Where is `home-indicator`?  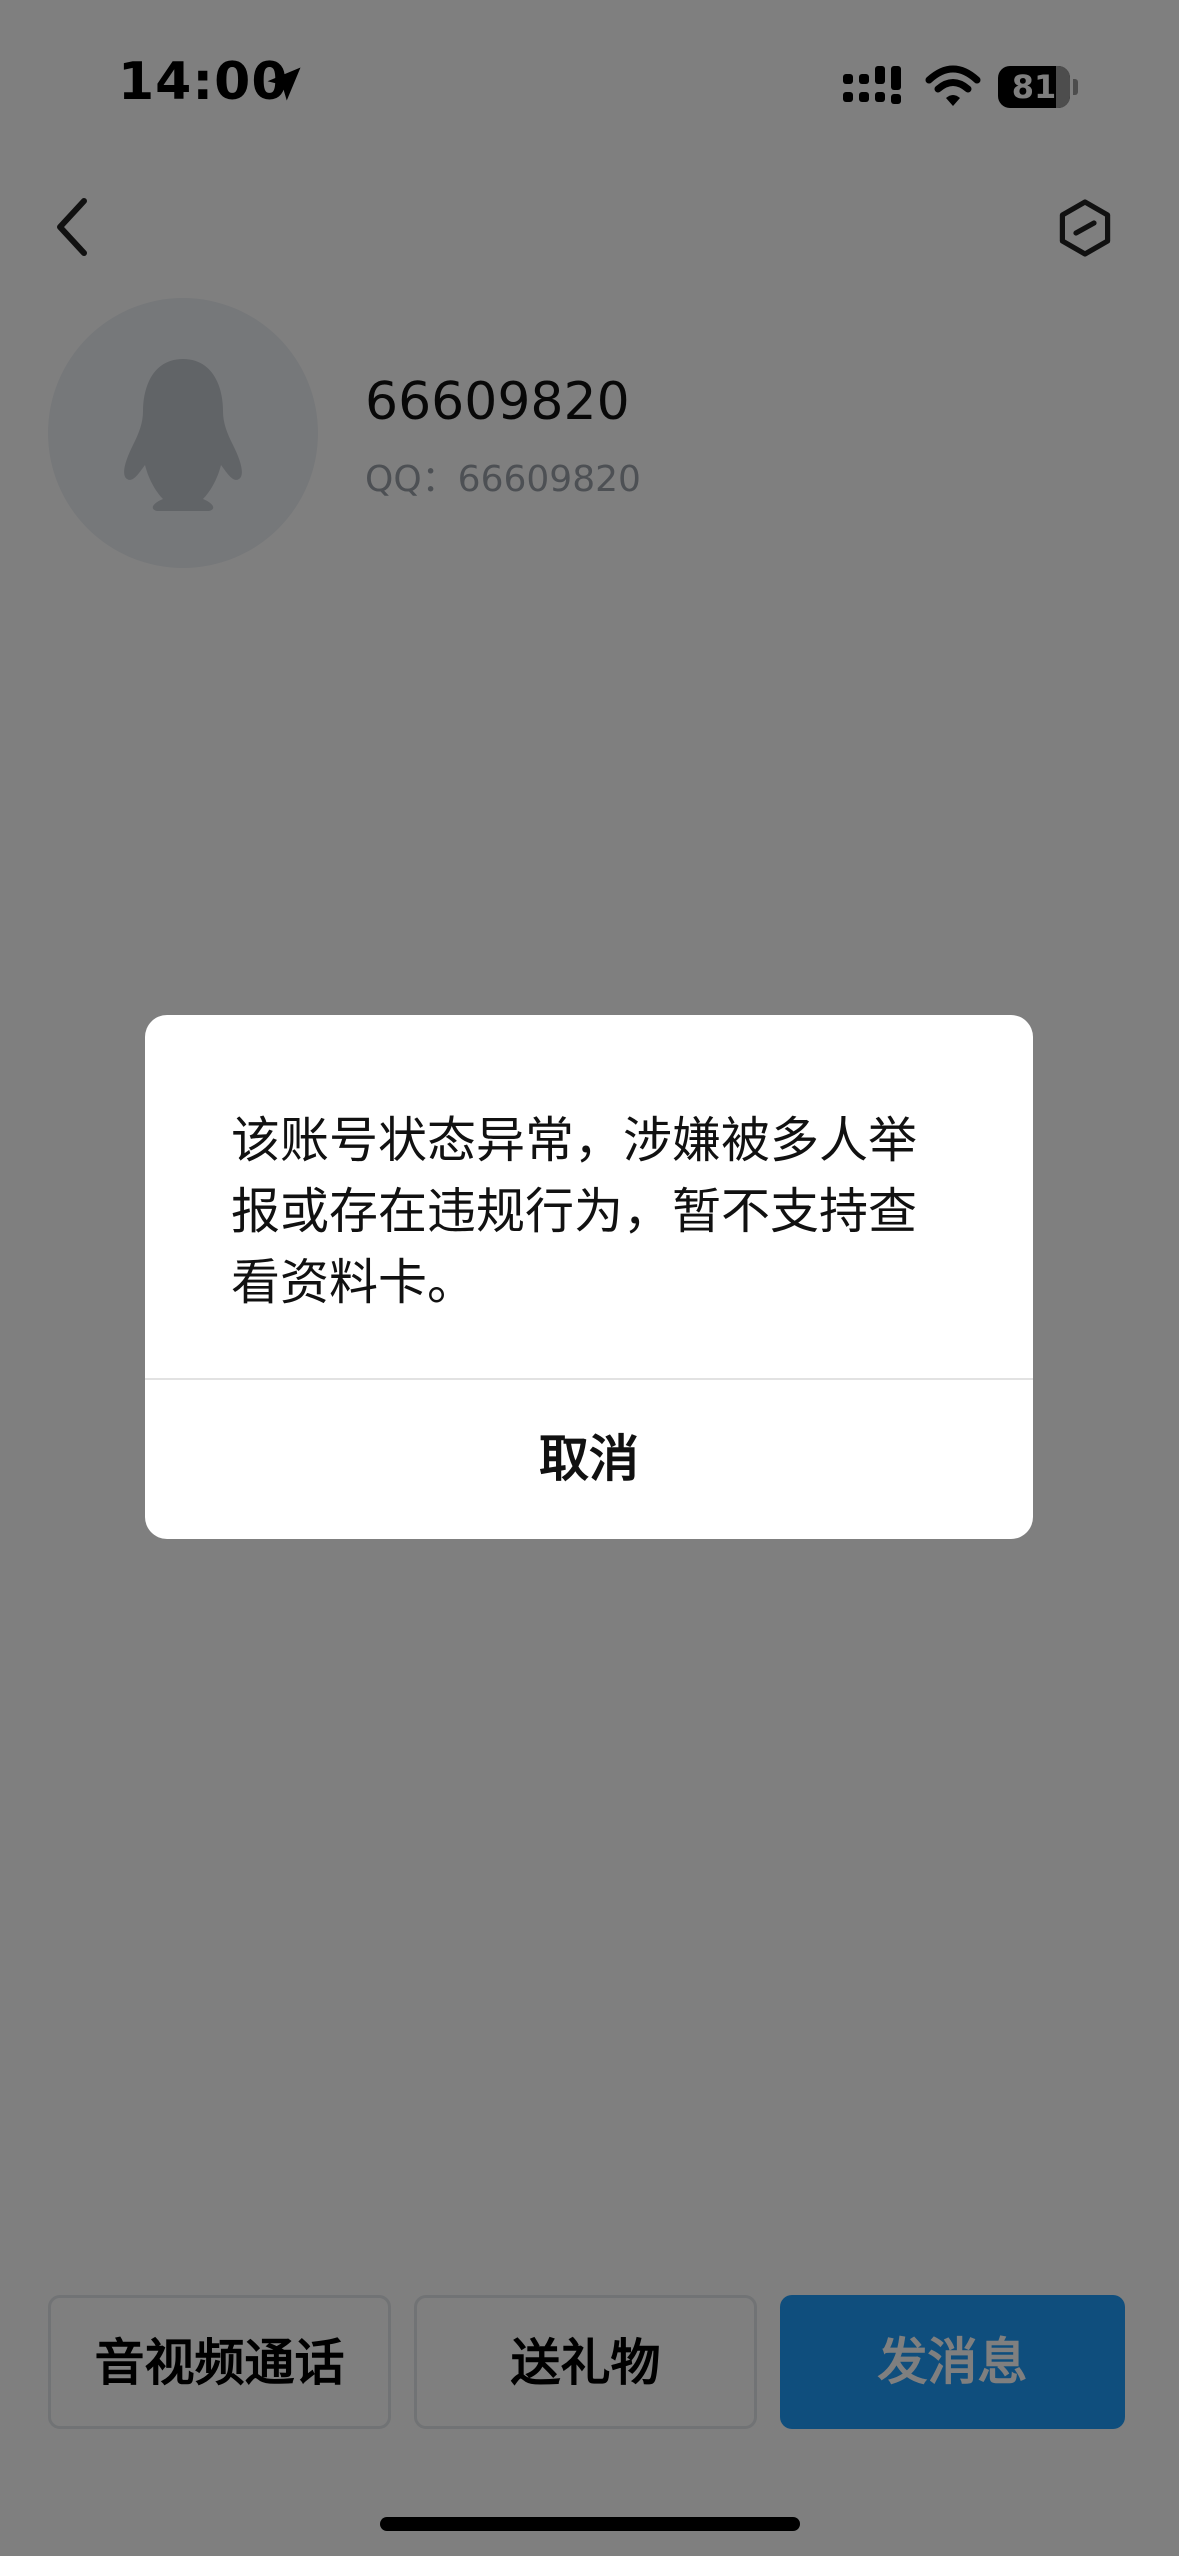
home-indicator is located at coordinates (590, 2524).